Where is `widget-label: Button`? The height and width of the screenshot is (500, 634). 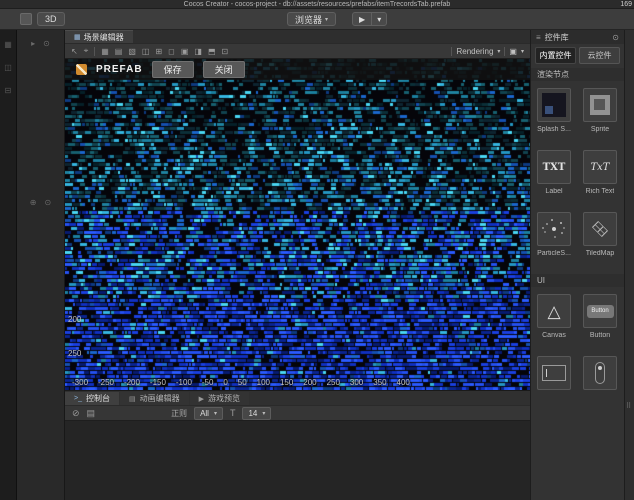
widget-label: Button is located at coordinates (600, 335).